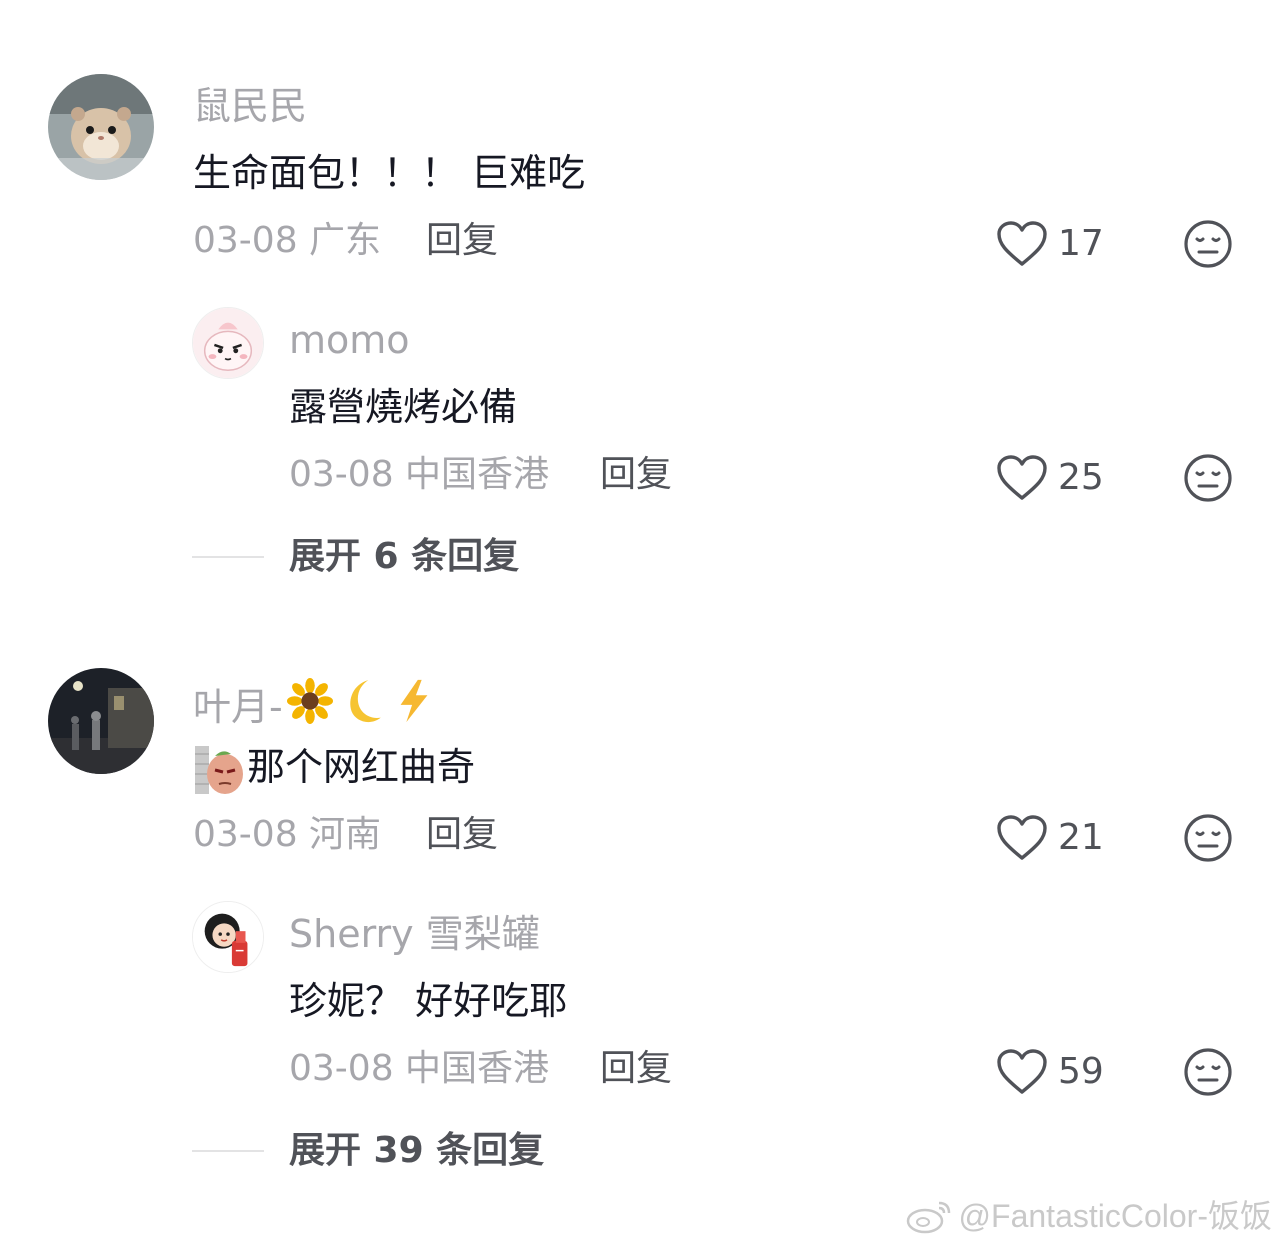 The height and width of the screenshot is (1246, 1284). What do you see at coordinates (414, 706) in the screenshot?
I see `lightning-icon` at bounding box center [414, 706].